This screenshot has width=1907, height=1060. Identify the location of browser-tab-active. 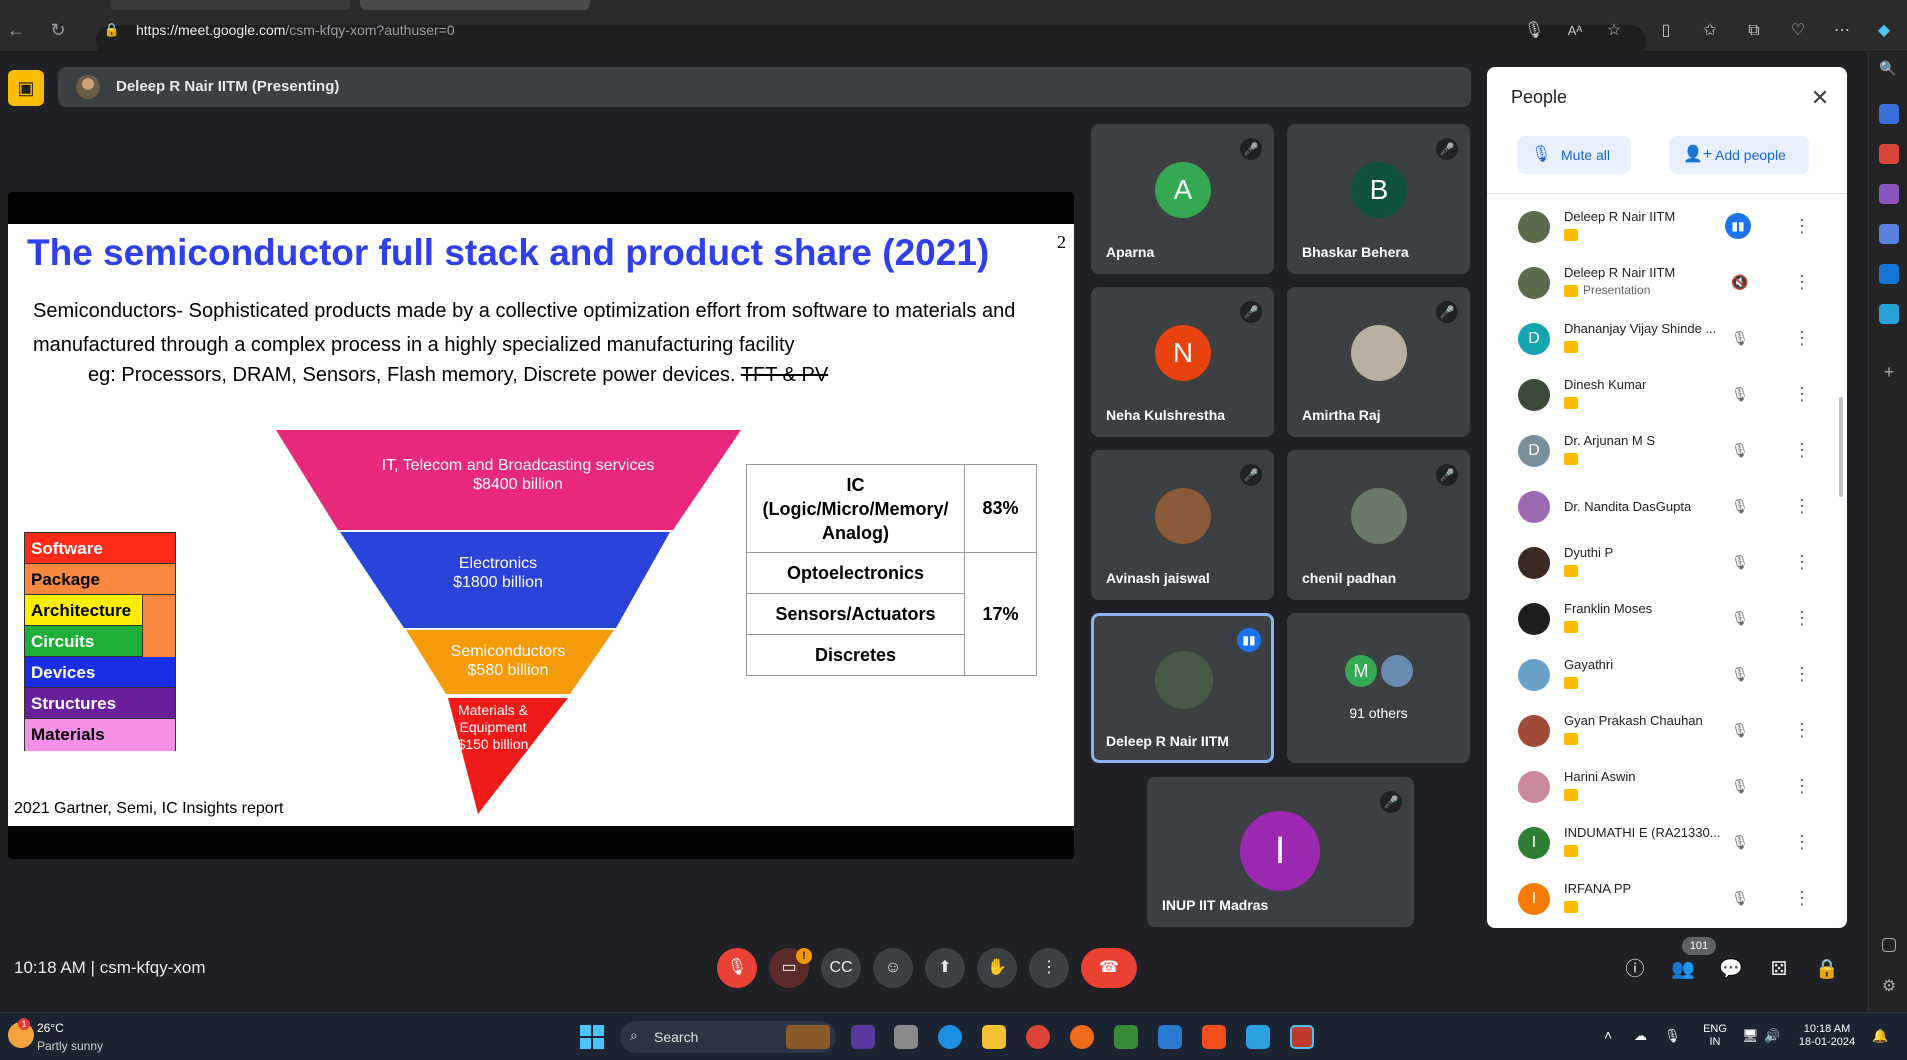
(475, 5).